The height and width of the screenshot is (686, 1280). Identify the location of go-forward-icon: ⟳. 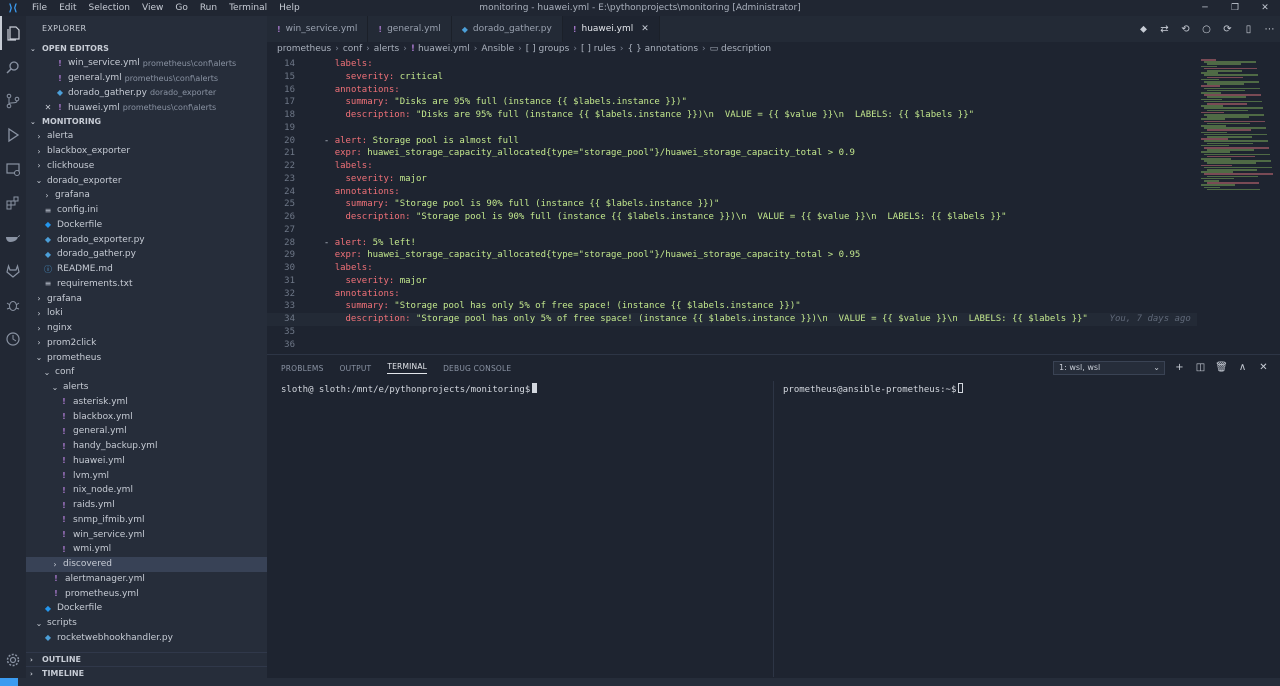
(1227, 29).